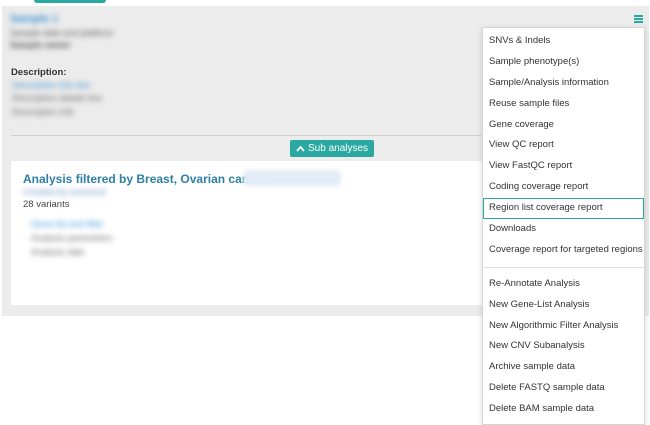 The height and width of the screenshot is (425, 650). What do you see at coordinates (563, 187) in the screenshot?
I see `menu-item-coding-coverage-report: Coding coverage report` at bounding box center [563, 187].